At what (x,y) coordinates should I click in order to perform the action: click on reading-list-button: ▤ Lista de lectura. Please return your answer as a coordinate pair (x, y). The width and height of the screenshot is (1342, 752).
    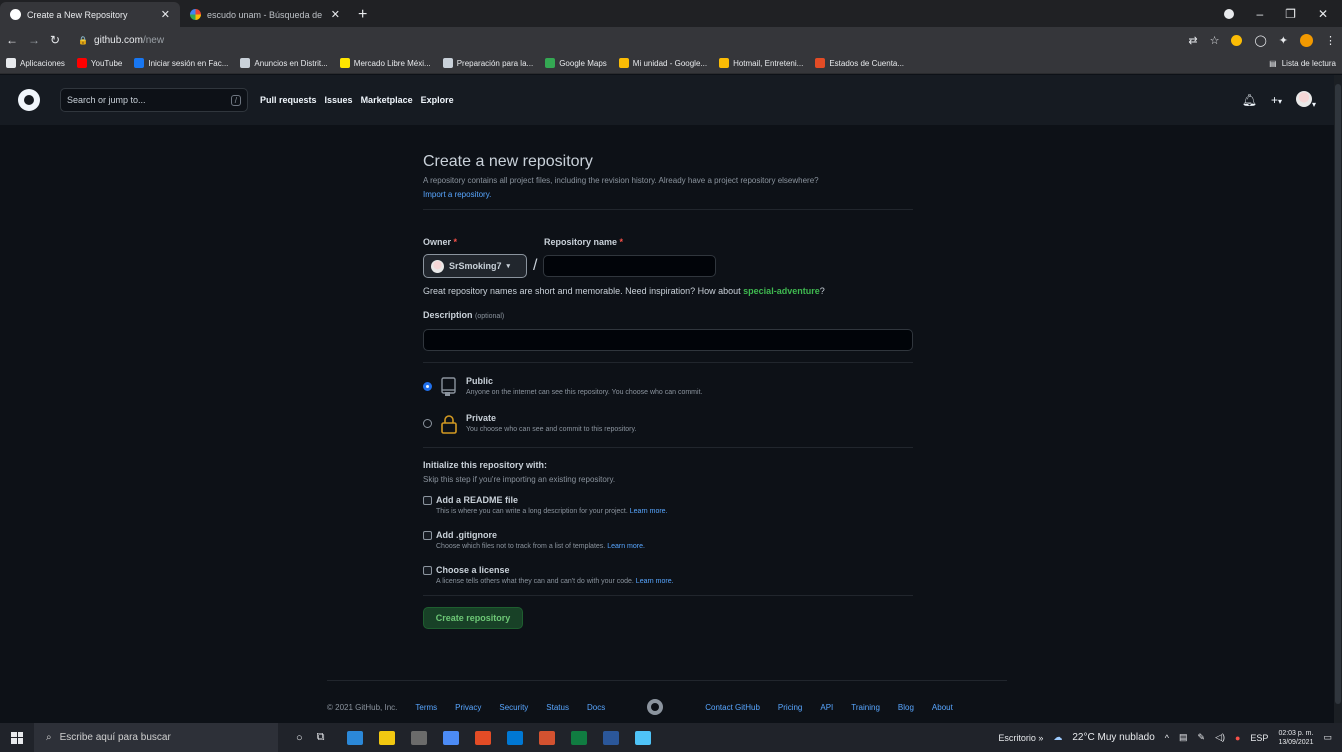
    Looking at the image, I should click on (1302, 63).